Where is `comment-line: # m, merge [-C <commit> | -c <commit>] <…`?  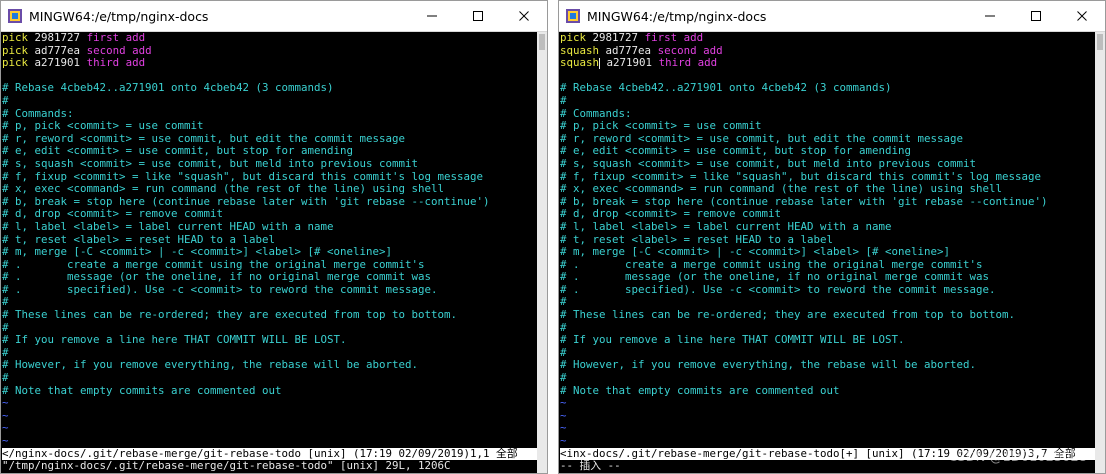
comment-line: # m, merge [-C <commit> | -c <commit>] <… is located at coordinates (197, 252).